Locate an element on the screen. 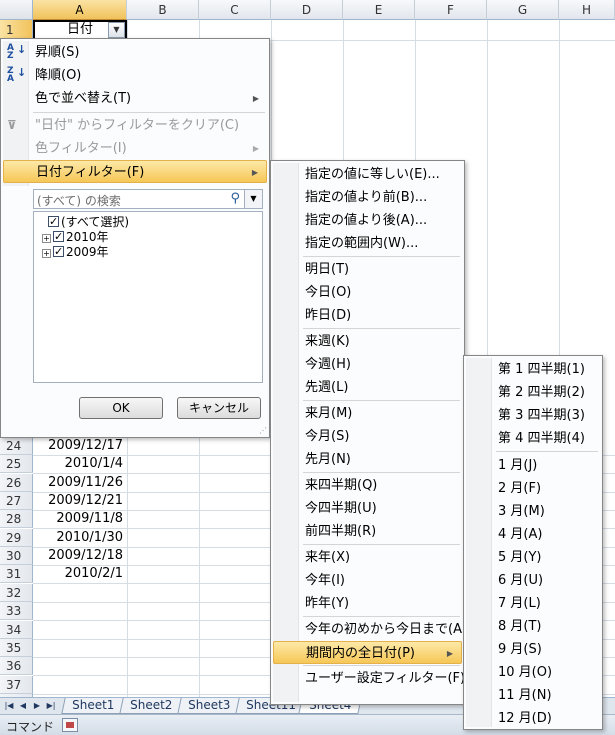 The height and width of the screenshot is (735, 615). date-filter-option: 昨年(Y) is located at coordinates (367, 603).